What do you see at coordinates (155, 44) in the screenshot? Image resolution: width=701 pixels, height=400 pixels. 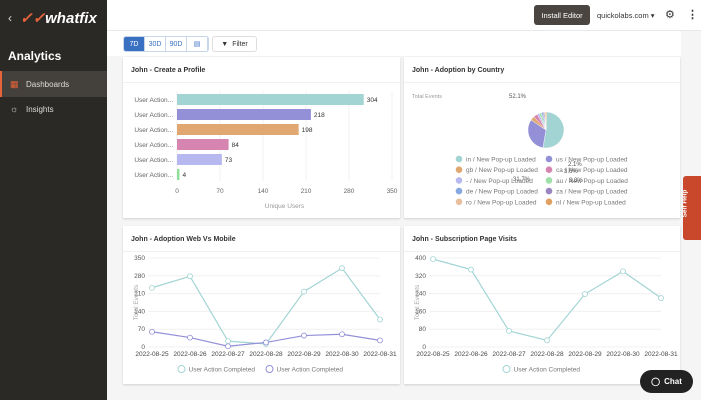 I see `range-30d: 30D` at bounding box center [155, 44].